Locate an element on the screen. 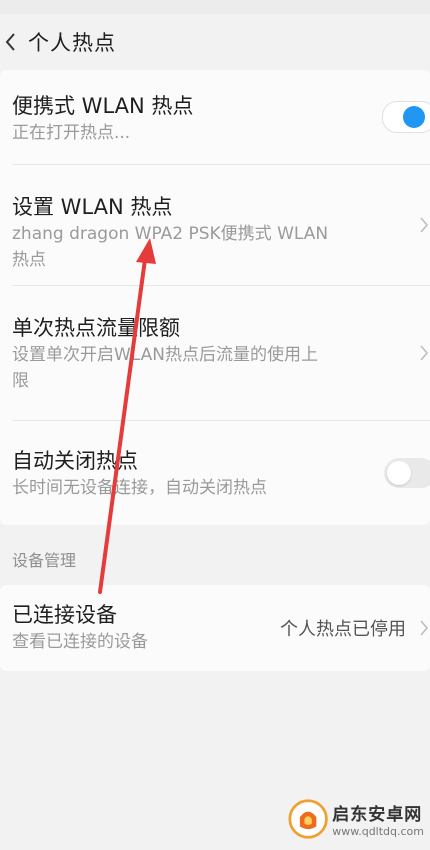 Image resolution: width=430 pixels, height=850 pixels. page-title: 个人热点 is located at coordinates (72, 43).